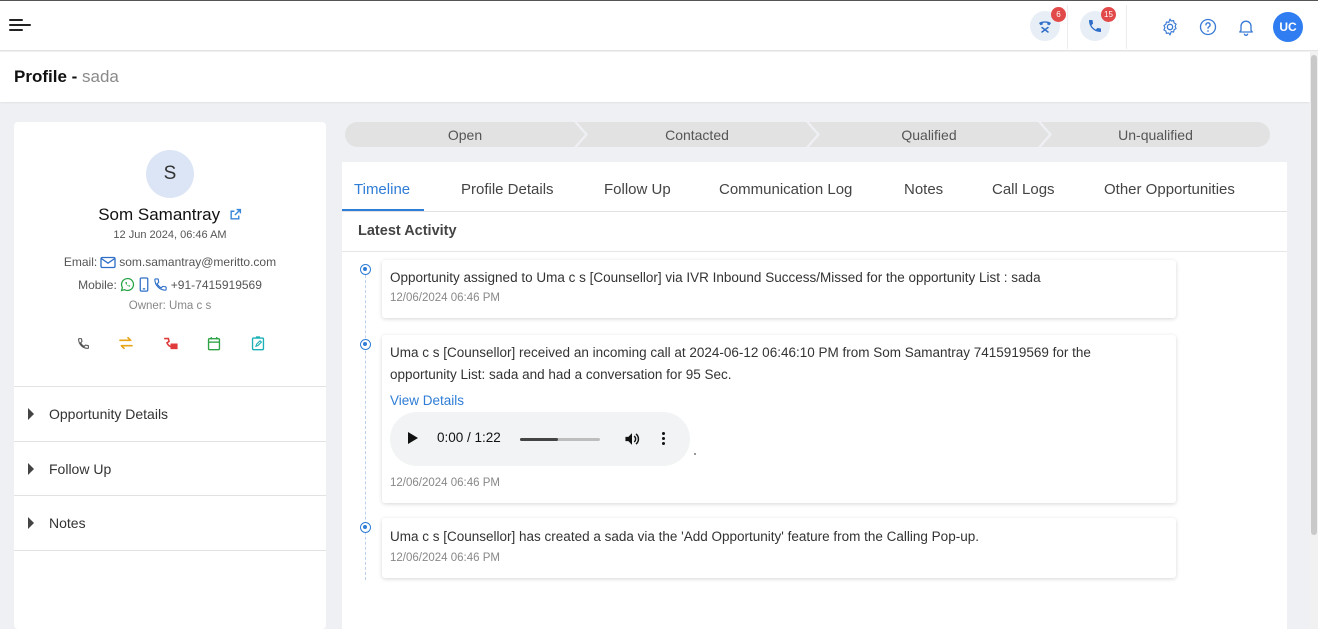 The width and height of the screenshot is (1318, 629). Describe the element at coordinates (170, 235) in the screenshot. I see `contact-created-date: 12 Jun 2024, 06:46 AM` at that location.